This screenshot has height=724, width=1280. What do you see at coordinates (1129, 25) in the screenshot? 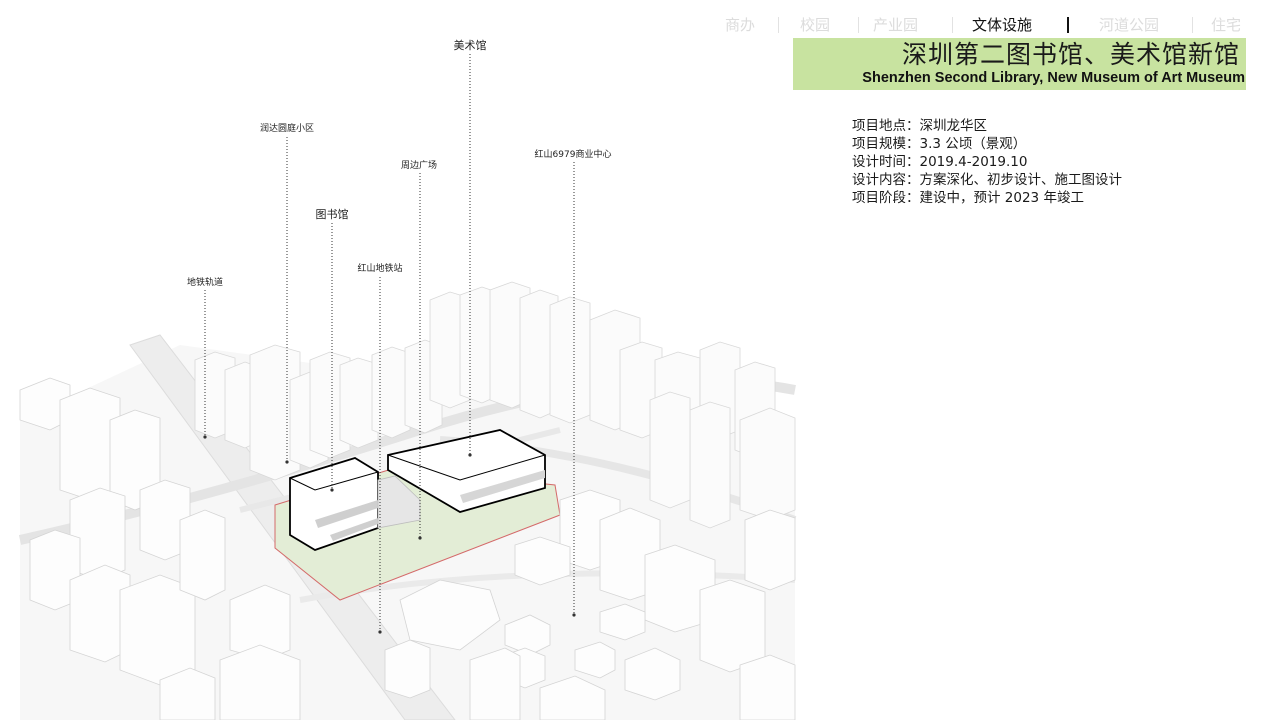
I see `nav-item-river-park: 河道公园` at bounding box center [1129, 25].